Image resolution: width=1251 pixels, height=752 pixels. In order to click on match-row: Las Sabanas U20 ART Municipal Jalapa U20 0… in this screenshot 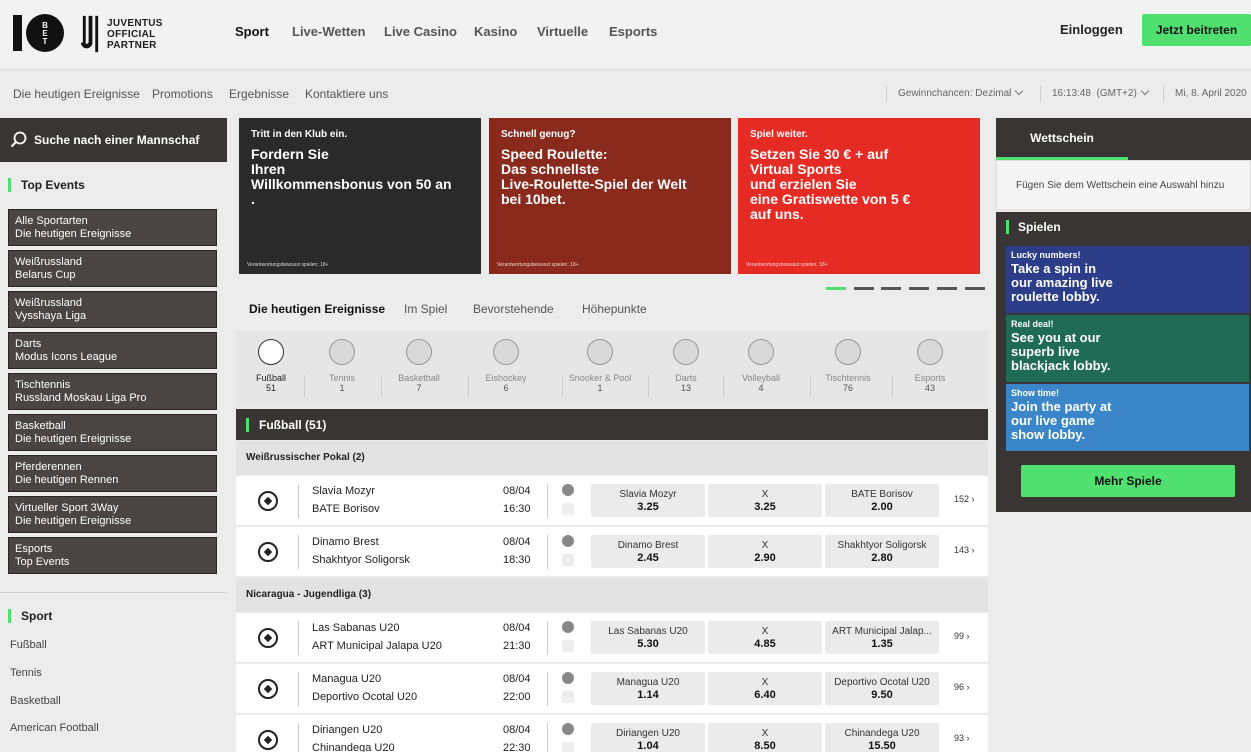, I will do `click(612, 638)`.